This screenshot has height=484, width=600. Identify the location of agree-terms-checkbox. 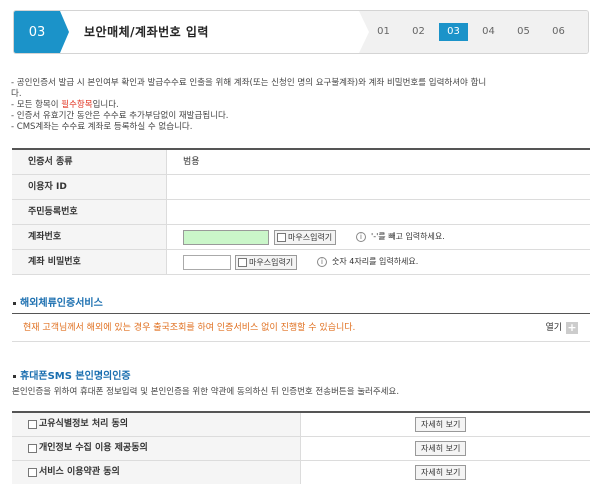
(32, 472).